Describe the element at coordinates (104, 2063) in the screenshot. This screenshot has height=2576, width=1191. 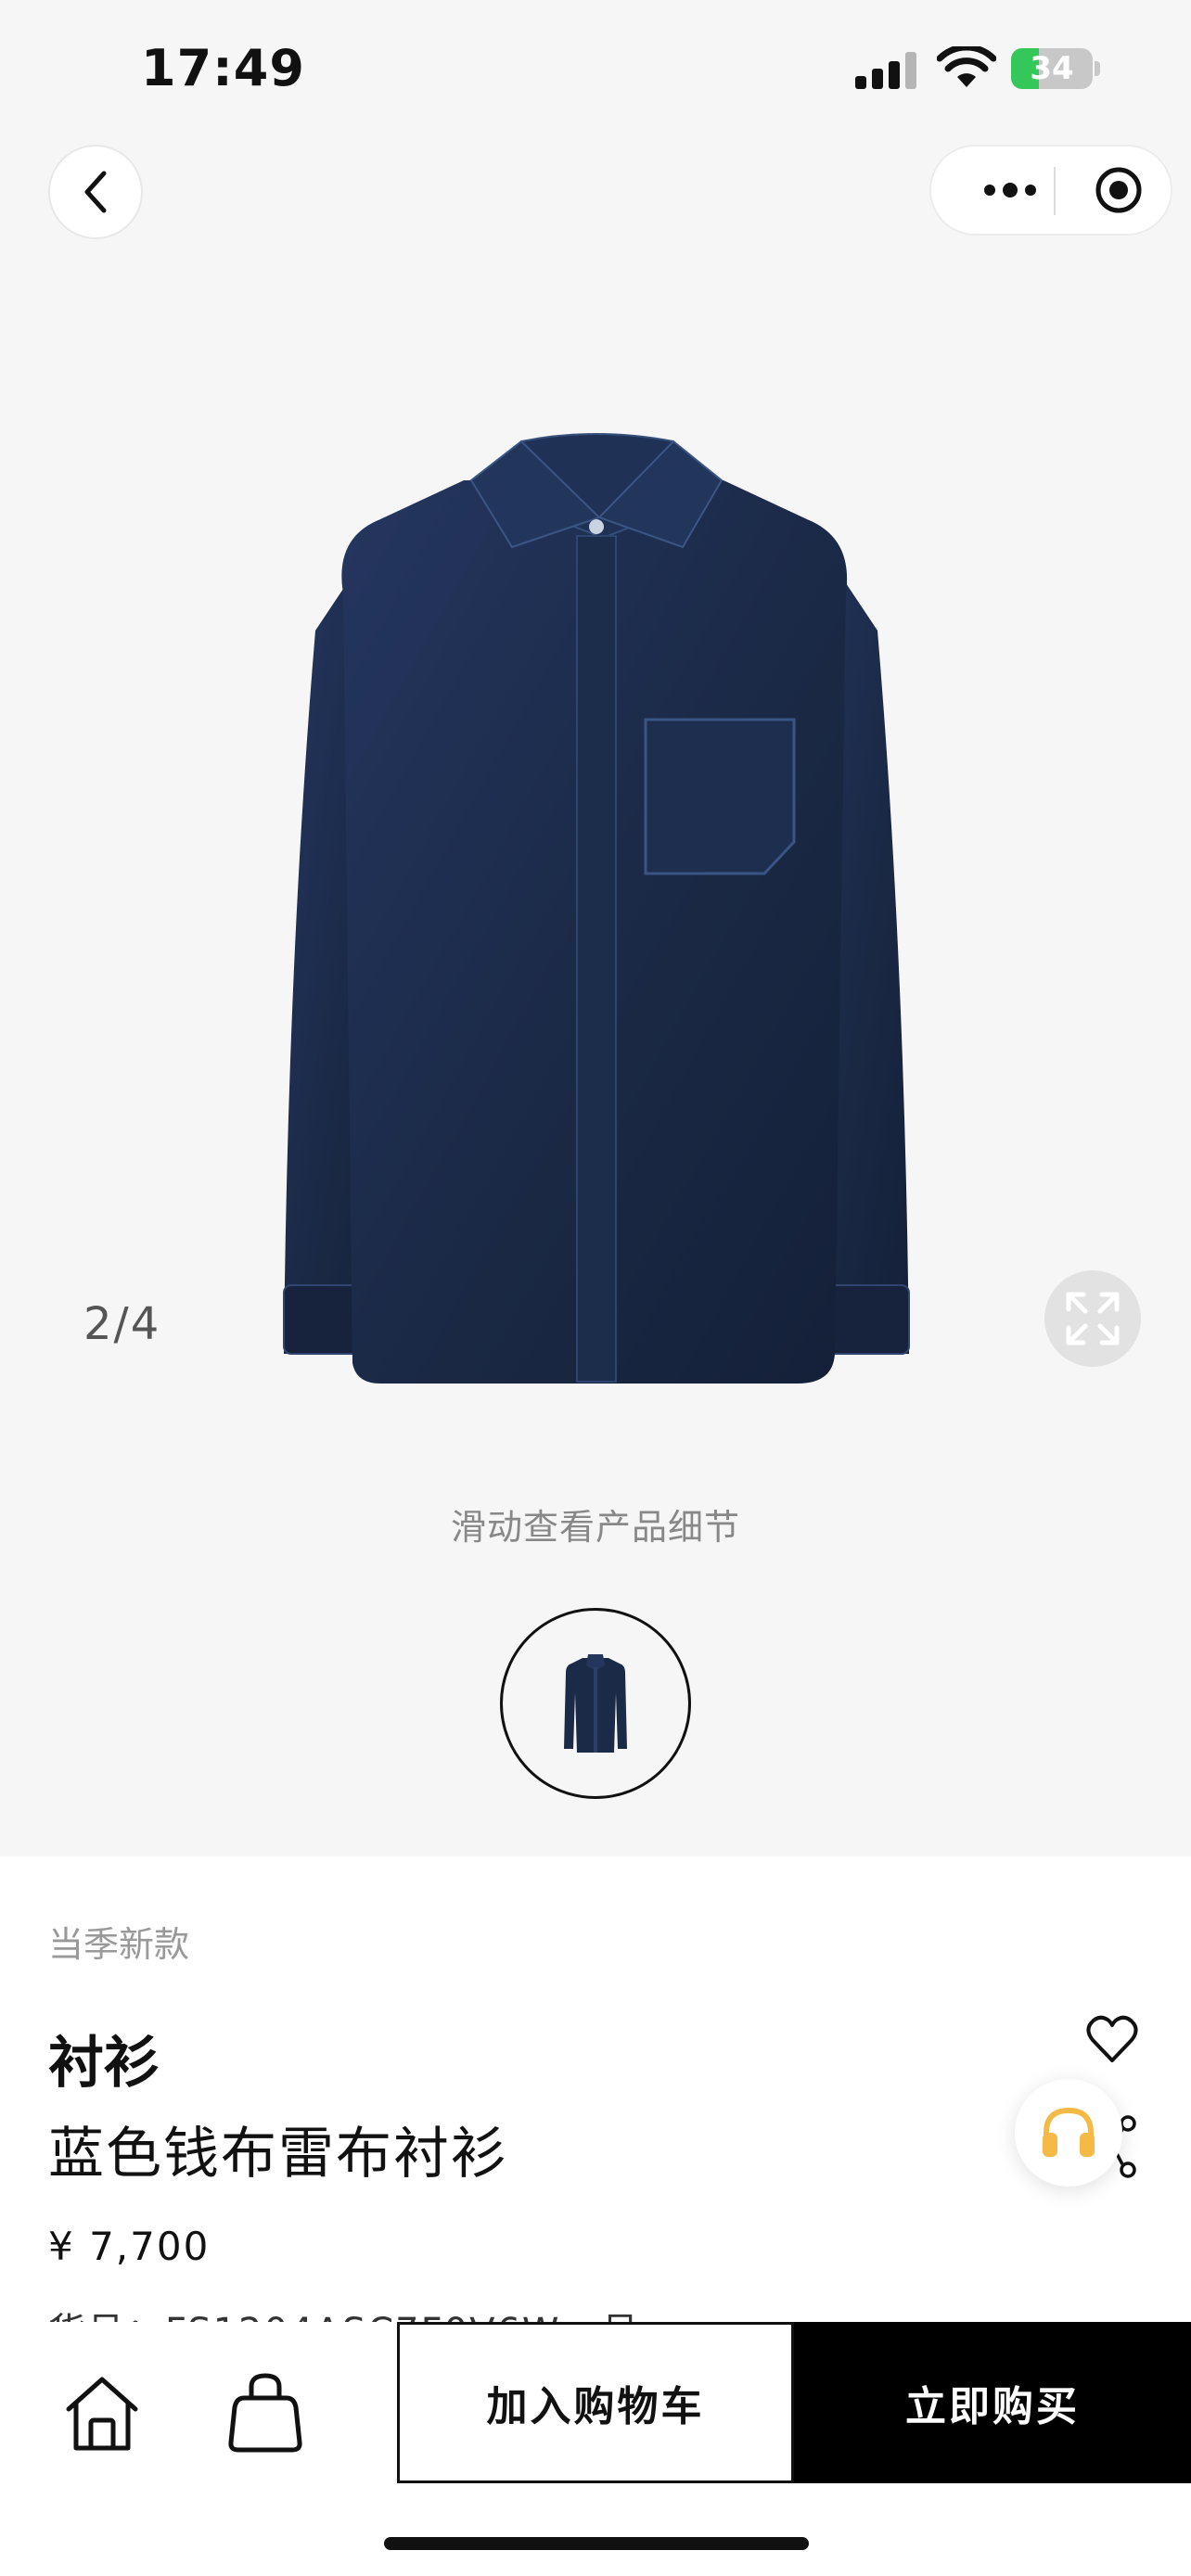
I see `product-category: 衬衫` at that location.